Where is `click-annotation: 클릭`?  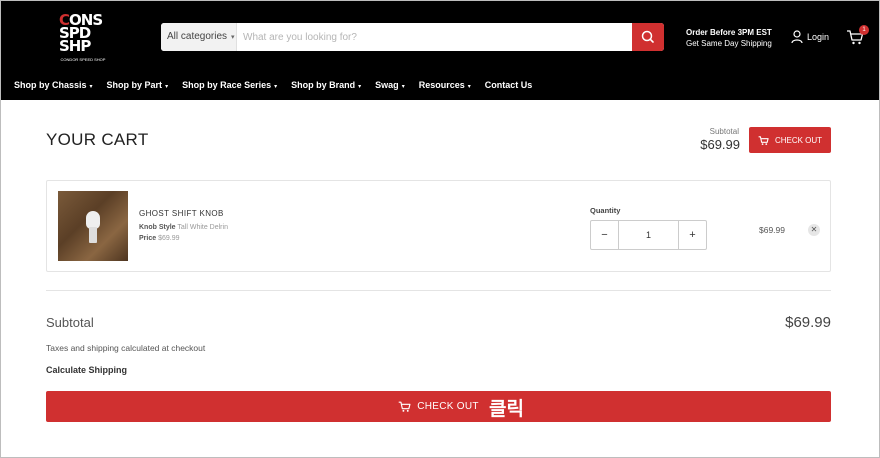 click-annotation: 클릭 is located at coordinates (506, 409).